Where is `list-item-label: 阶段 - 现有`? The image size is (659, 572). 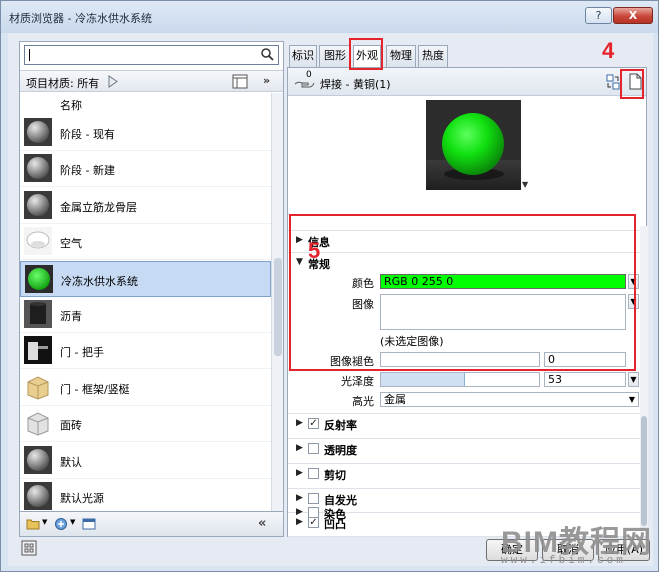
list-item-label: 阶段 - 现有 is located at coordinates (87, 134).